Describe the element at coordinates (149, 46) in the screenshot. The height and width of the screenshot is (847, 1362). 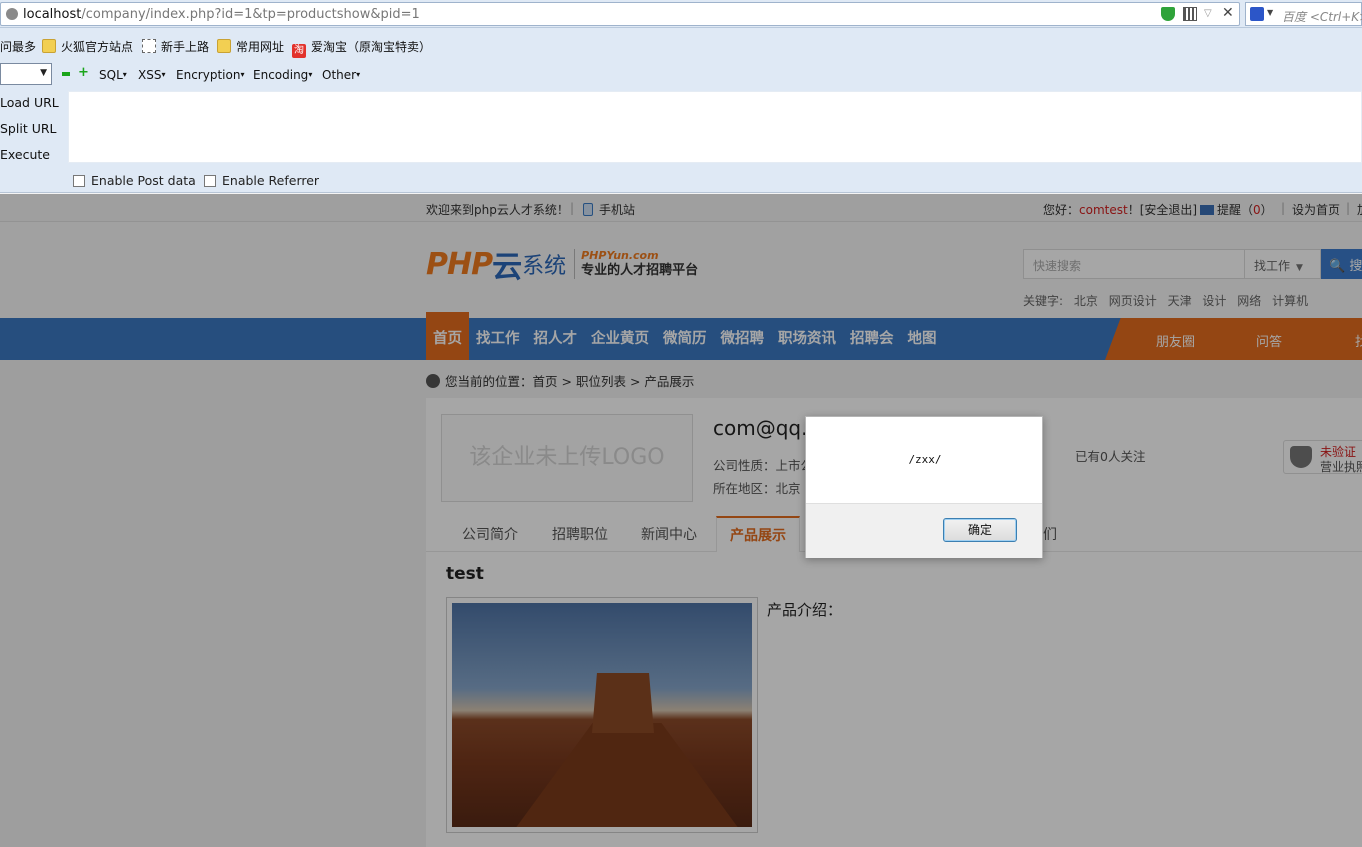
I see `page-icon` at that location.